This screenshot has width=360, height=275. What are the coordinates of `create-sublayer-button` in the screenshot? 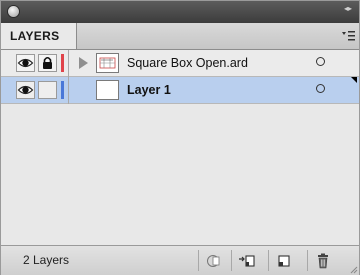 It's located at (246, 260).